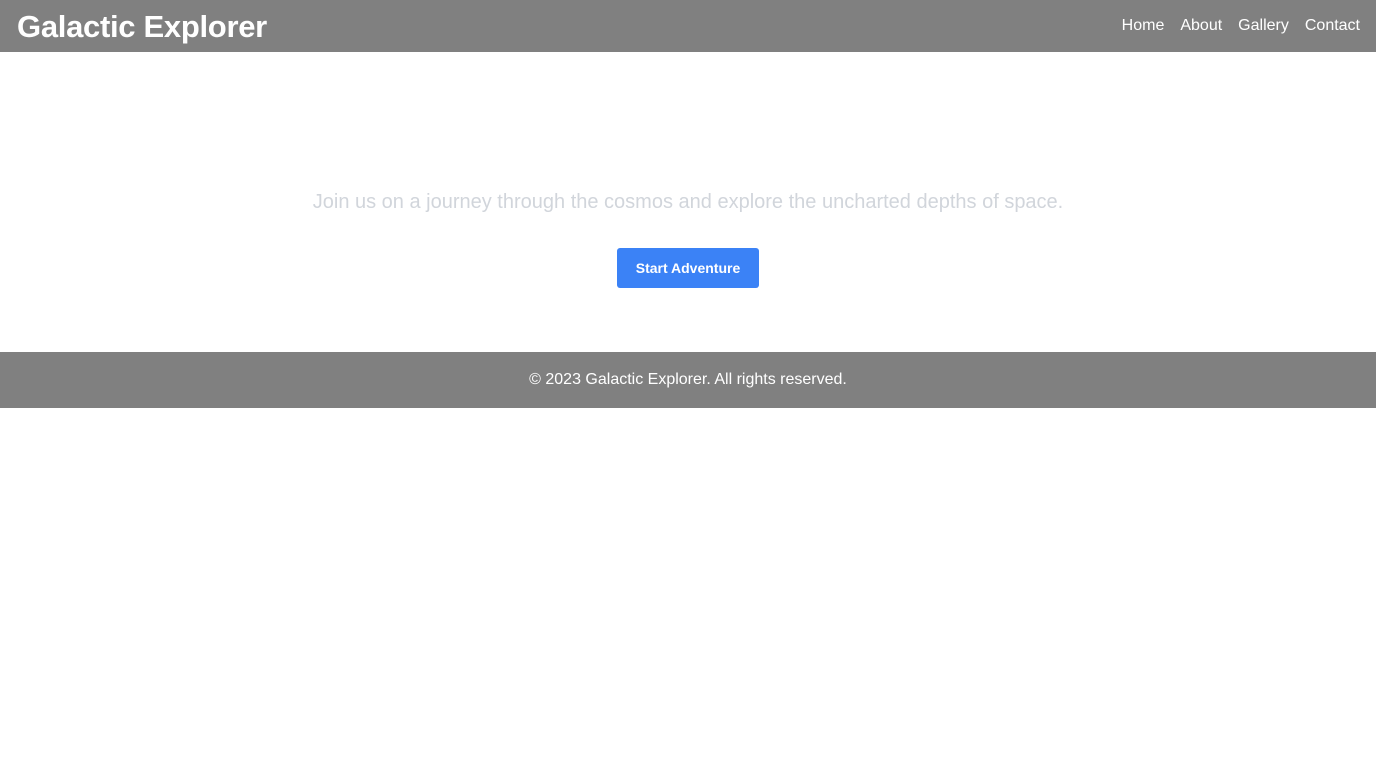 The height and width of the screenshot is (768, 1376). What do you see at coordinates (1143, 26) in the screenshot?
I see `nav-link-home: Home` at bounding box center [1143, 26].